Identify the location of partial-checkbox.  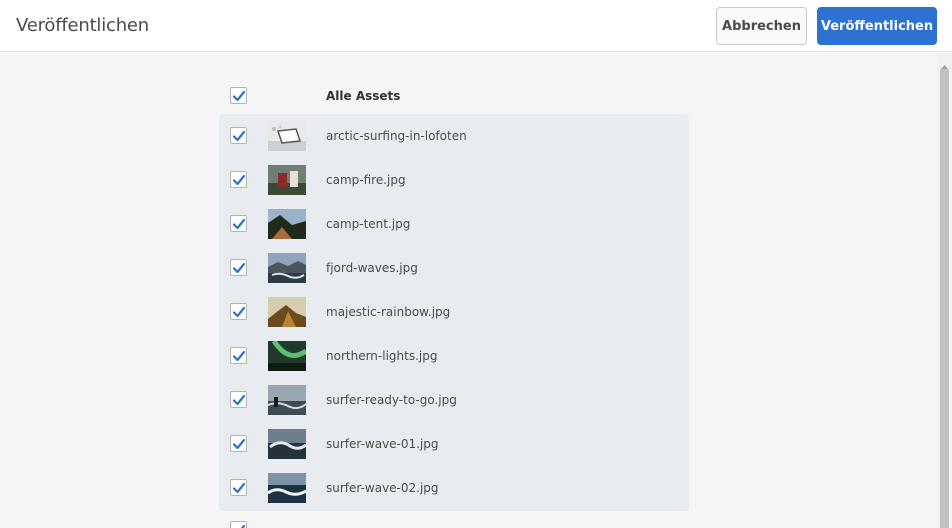
(238, 524).